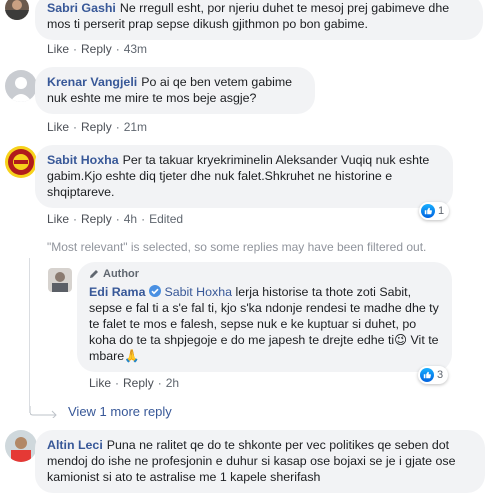 This screenshot has height=493, width=495. What do you see at coordinates (198, 292) in the screenshot?
I see `mention-link: Sabit Hoxha` at bounding box center [198, 292].